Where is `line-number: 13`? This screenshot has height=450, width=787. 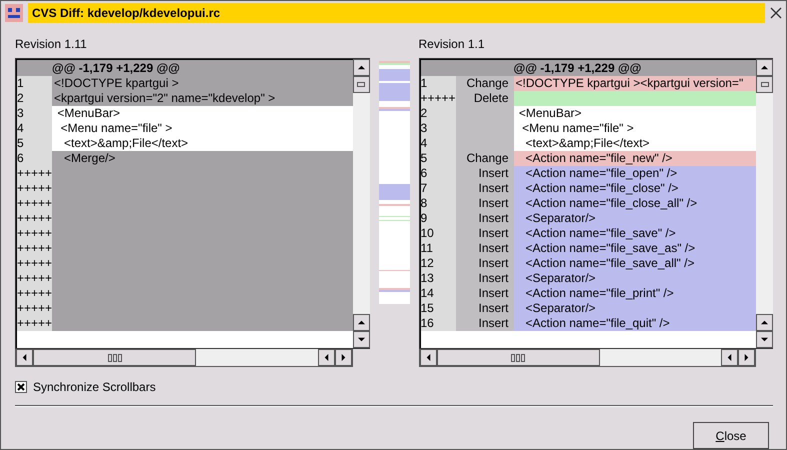 line-number: 13 is located at coordinates (438, 278).